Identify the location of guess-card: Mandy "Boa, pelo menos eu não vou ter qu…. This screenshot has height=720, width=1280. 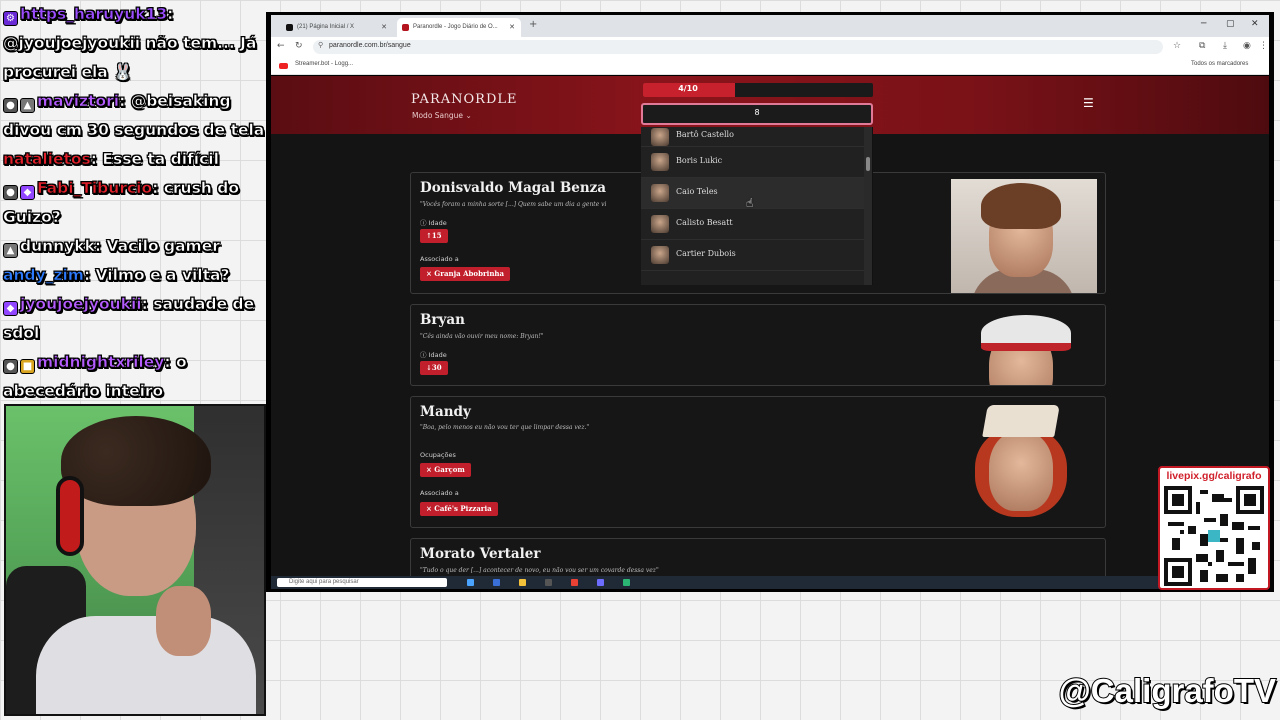
(758, 462).